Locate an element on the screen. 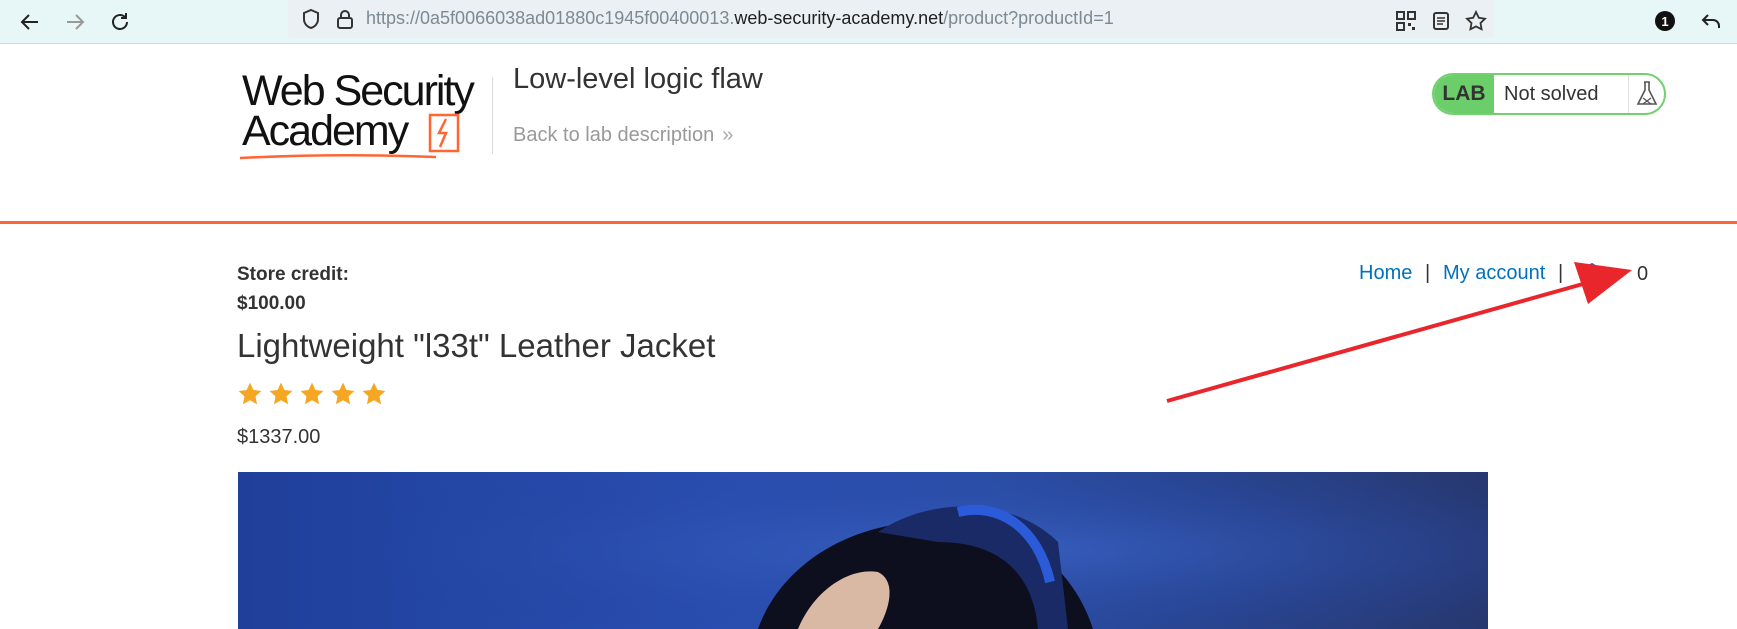 This screenshot has height=629, width=1737. header-orange-divider is located at coordinates (868, 222).